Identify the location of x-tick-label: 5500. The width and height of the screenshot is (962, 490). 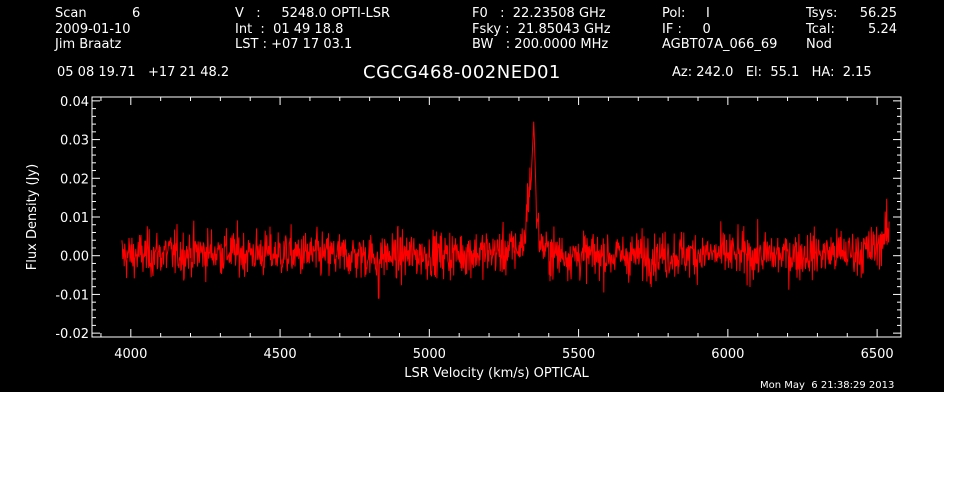
(578, 354).